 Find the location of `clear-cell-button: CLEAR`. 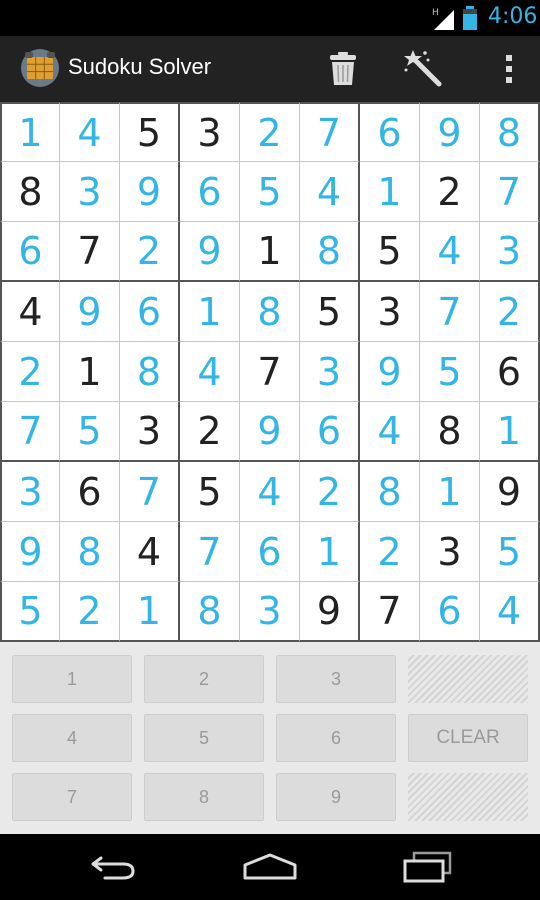

clear-cell-button: CLEAR is located at coordinates (468, 738).